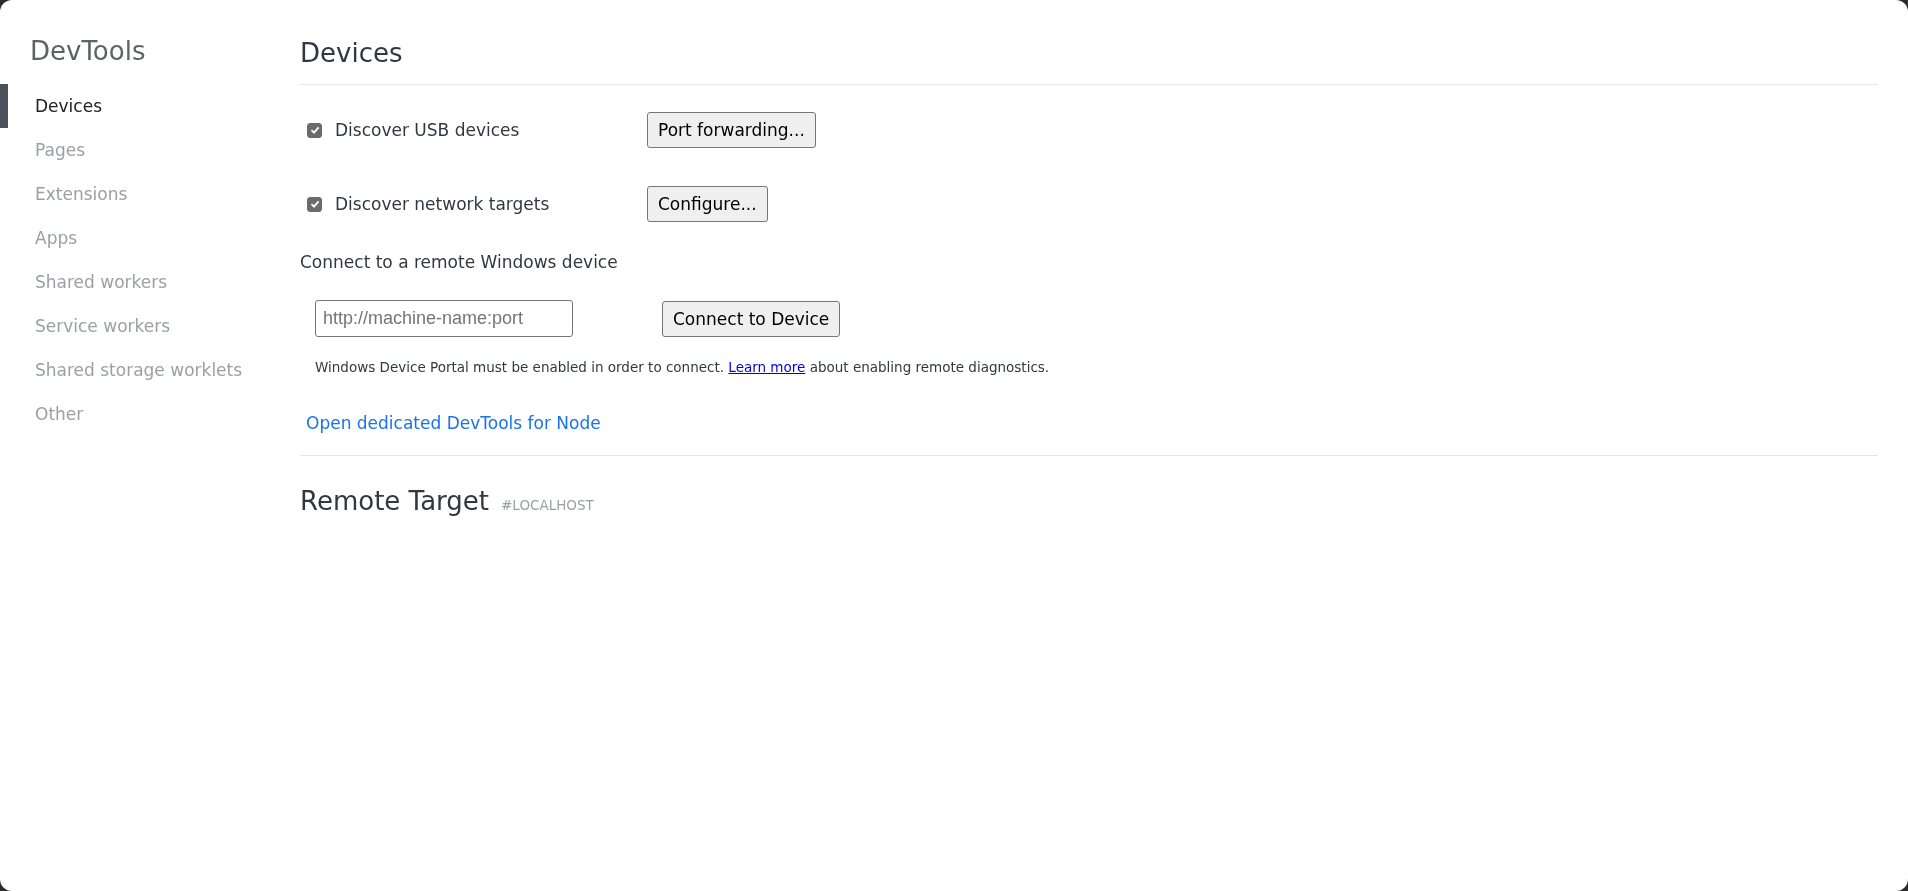 This screenshot has height=891, width=1908. I want to click on sidebar-item: Other, so click(150, 414).